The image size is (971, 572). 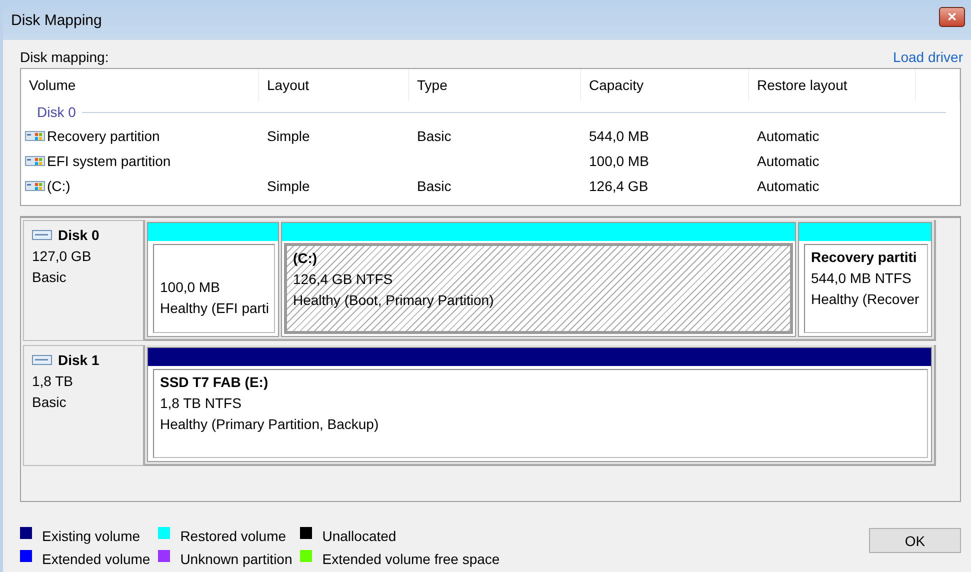 What do you see at coordinates (64, 57) in the screenshot?
I see `section-label: Disk mapping:` at bounding box center [64, 57].